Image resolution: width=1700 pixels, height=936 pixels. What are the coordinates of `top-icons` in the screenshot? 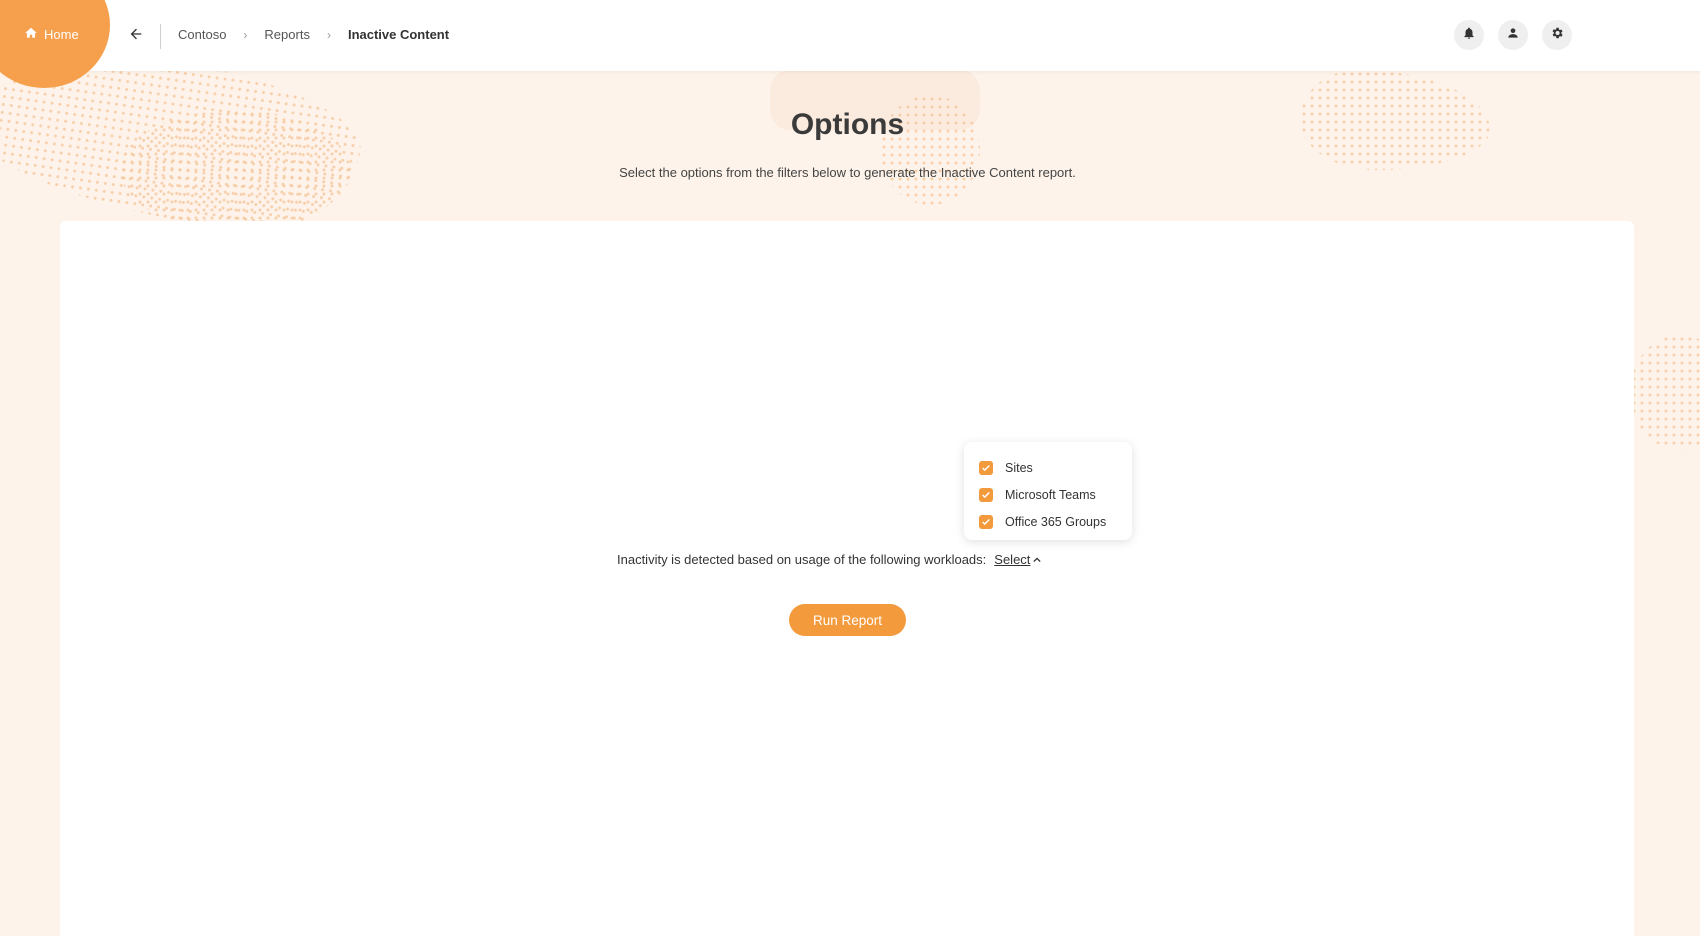 It's located at (1513, 35).